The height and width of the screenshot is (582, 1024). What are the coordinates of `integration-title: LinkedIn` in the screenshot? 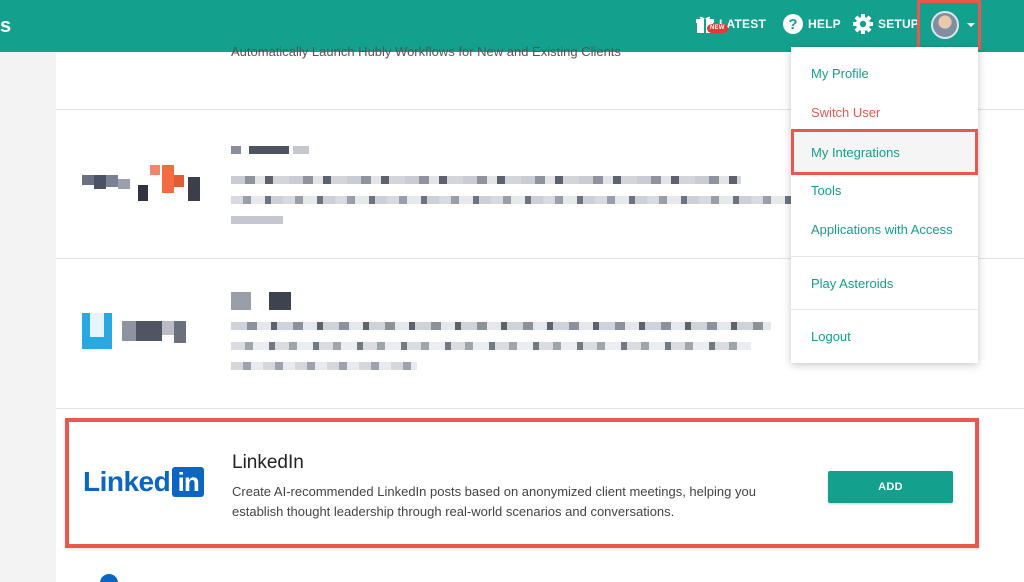 It's located at (268, 462).